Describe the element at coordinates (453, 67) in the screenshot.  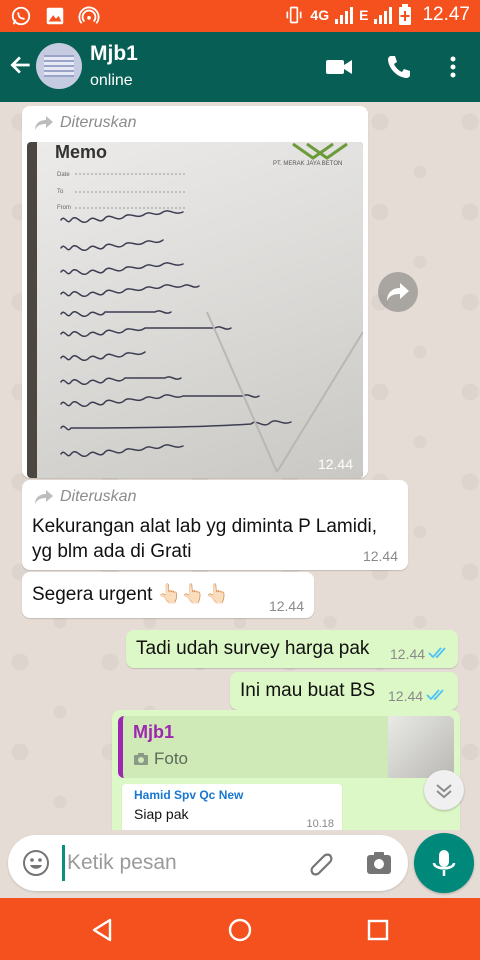
I see `more-vert-icon` at that location.